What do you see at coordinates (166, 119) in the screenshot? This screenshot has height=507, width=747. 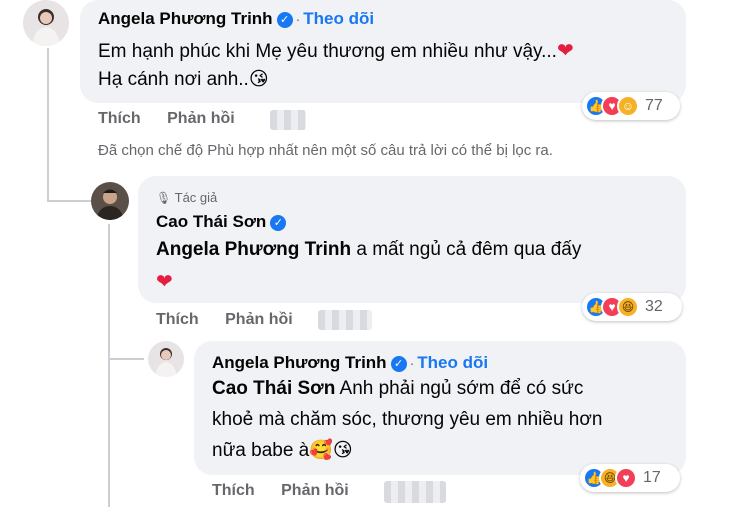 I see `comment-actions: Thích Phản hồi` at bounding box center [166, 119].